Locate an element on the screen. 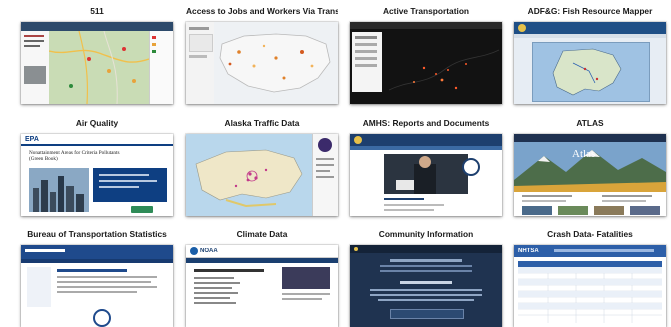  seal-badge-icon is located at coordinates (471, 167).